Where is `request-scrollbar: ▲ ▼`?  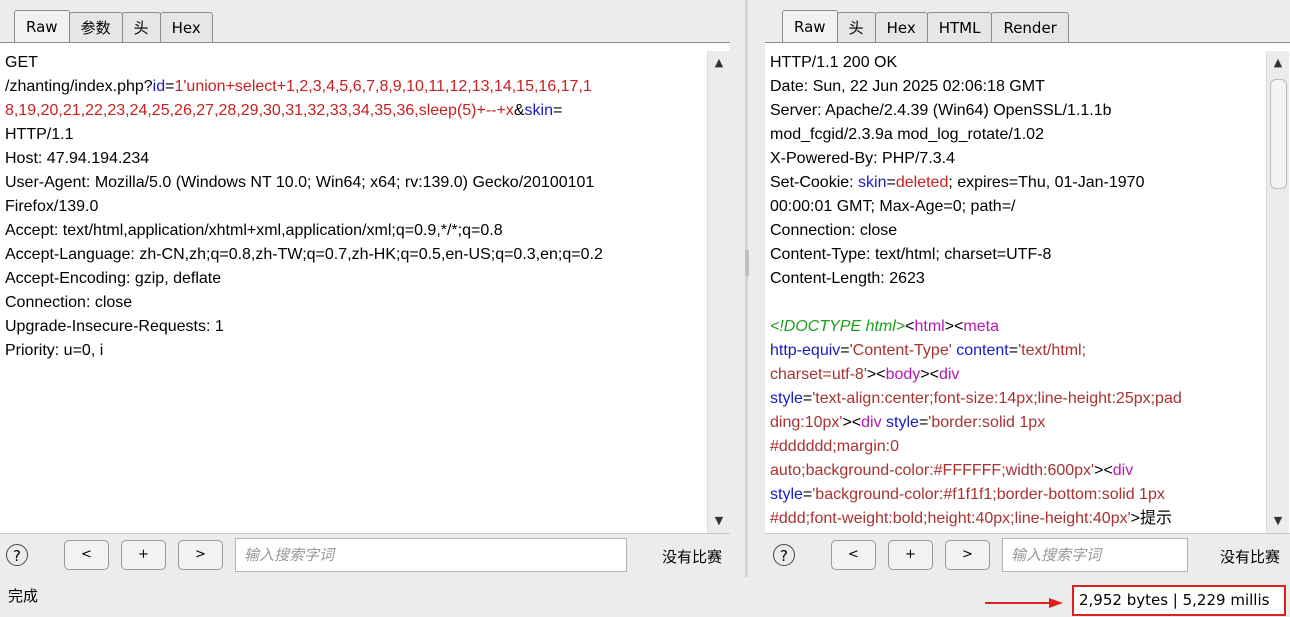
request-scrollbar: ▲ ▼ is located at coordinates (718, 292).